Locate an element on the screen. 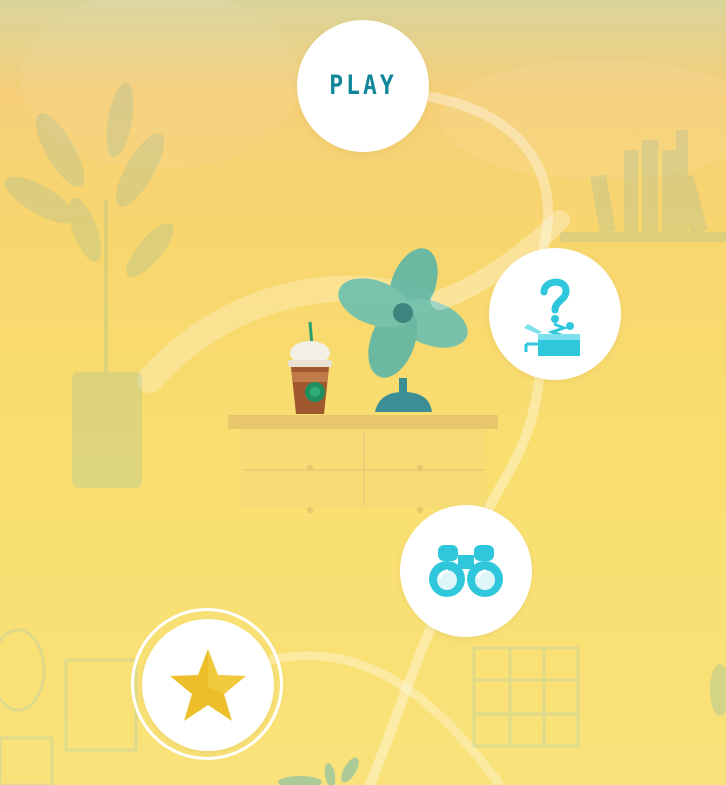  binoculars-button is located at coordinates (466, 571).